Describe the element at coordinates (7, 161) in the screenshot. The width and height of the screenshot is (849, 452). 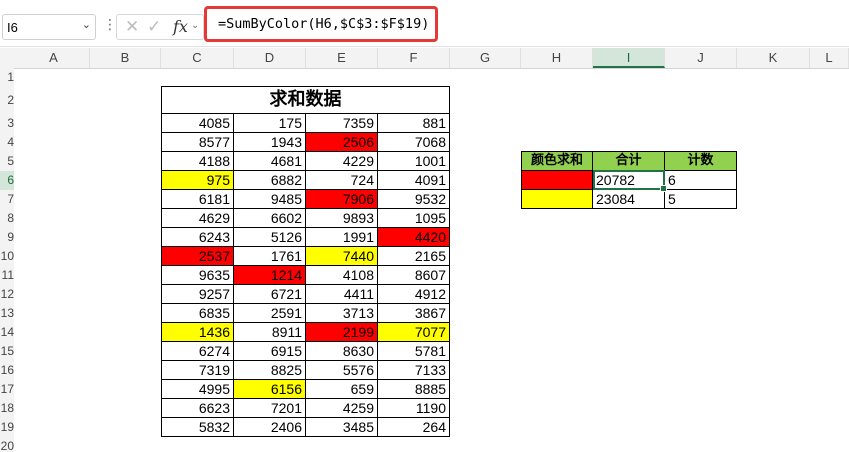
I see `row-header-5: 5` at that location.